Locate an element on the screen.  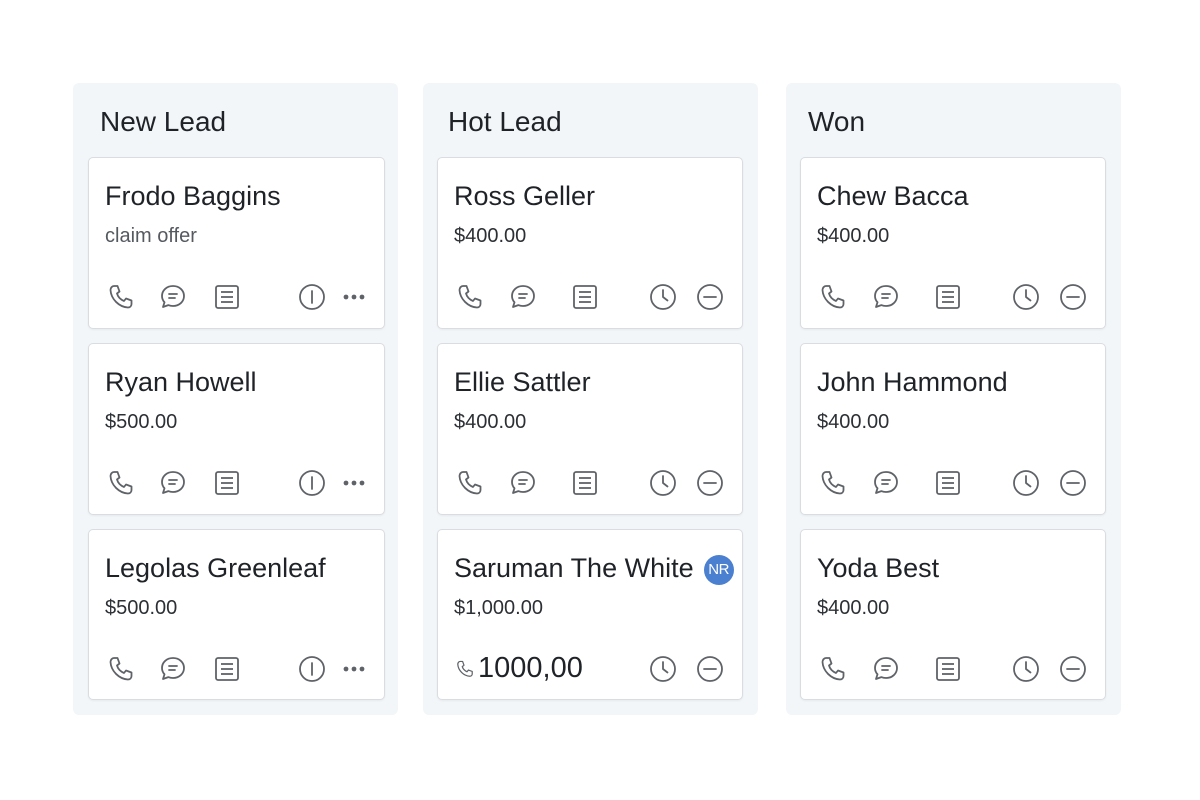
card-name: Frodo Baggins is located at coordinates (193, 196).